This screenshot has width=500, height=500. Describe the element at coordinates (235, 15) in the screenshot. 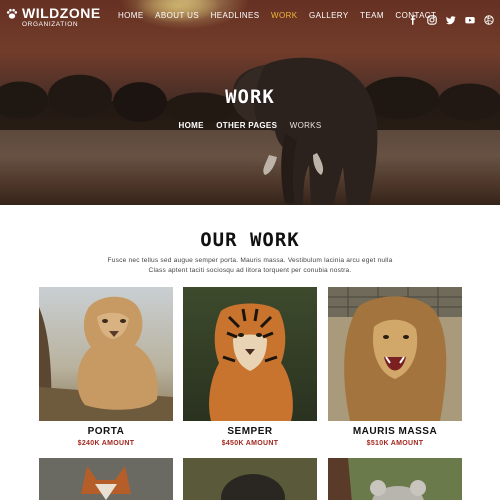

I see `nav-headlines: HEADLINES` at that location.